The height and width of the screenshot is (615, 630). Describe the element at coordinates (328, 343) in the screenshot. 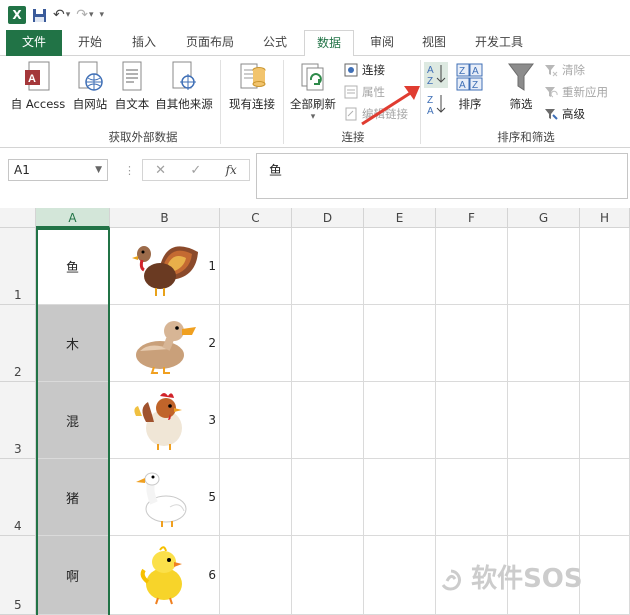

I see `cell-d2` at that location.